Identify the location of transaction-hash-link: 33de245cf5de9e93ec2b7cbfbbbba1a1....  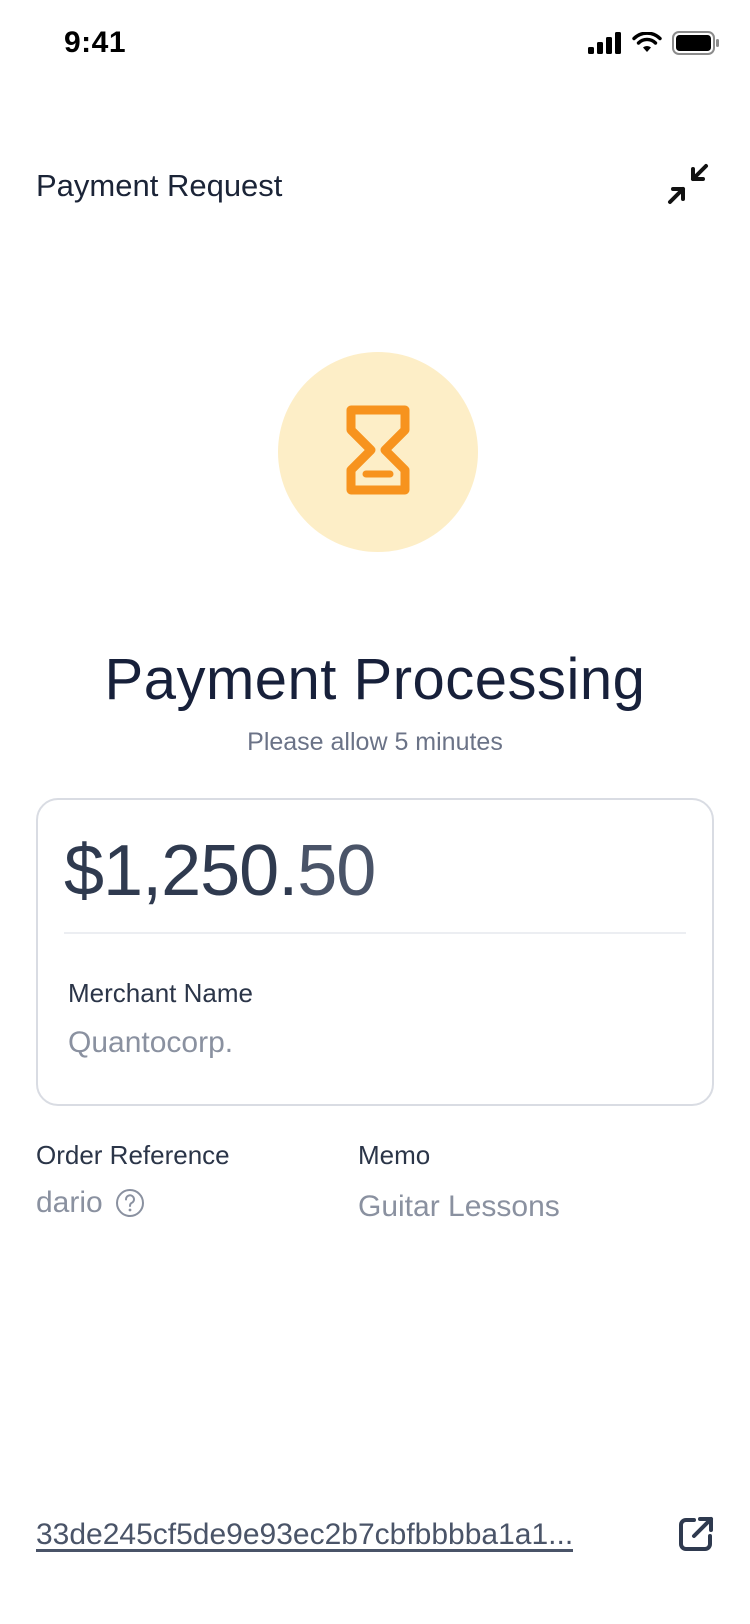
(304, 1535).